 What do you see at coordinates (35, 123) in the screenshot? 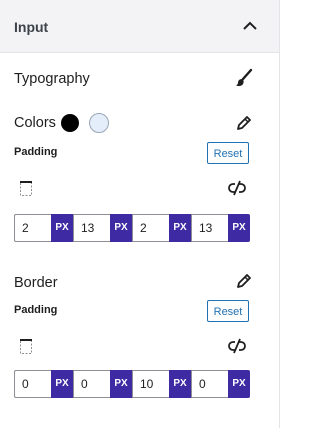
I see `colors-label: Colors` at bounding box center [35, 123].